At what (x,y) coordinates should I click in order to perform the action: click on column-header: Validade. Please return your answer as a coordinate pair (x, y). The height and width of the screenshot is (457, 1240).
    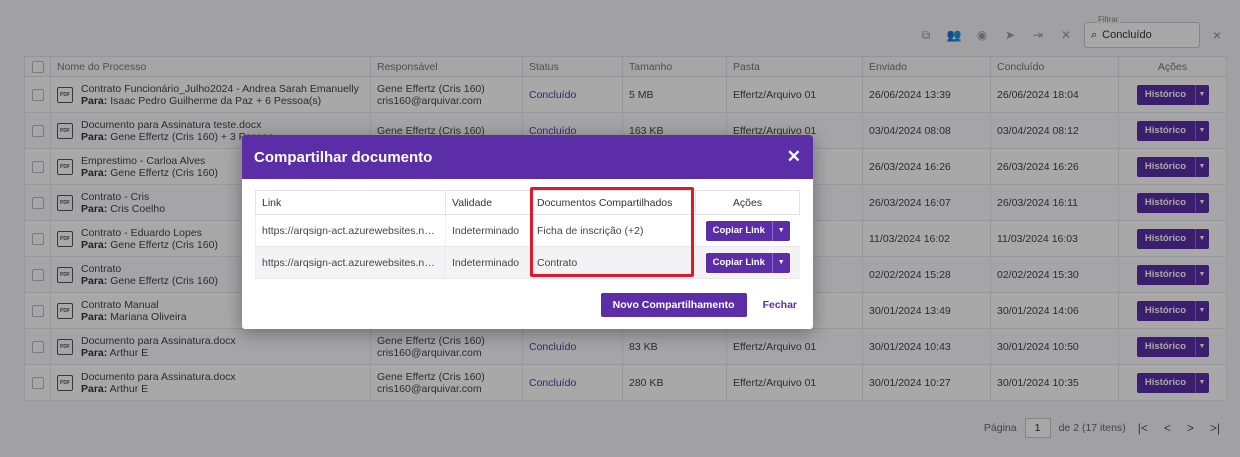
    Looking at the image, I should click on (488, 202).